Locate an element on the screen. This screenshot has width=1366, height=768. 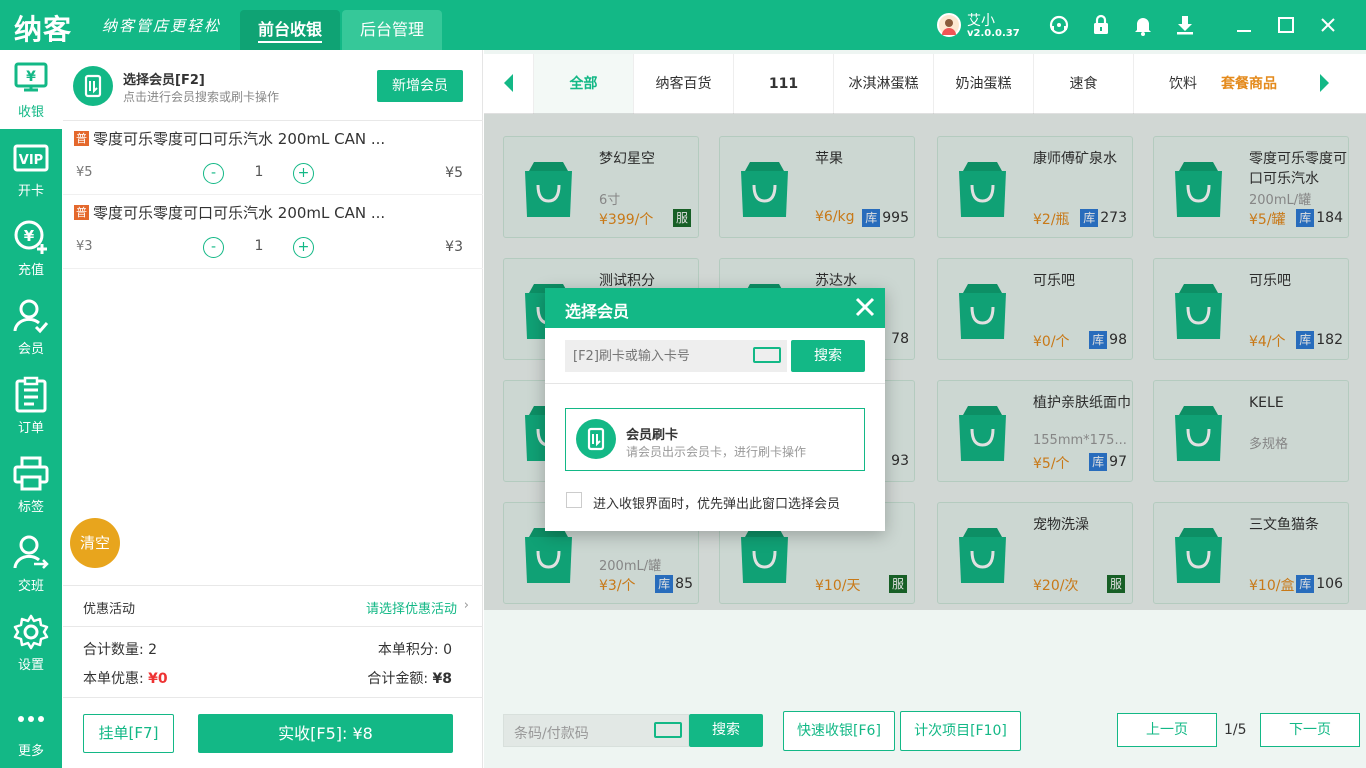
hang-order-button: 挂单[F7] is located at coordinates (128, 733).